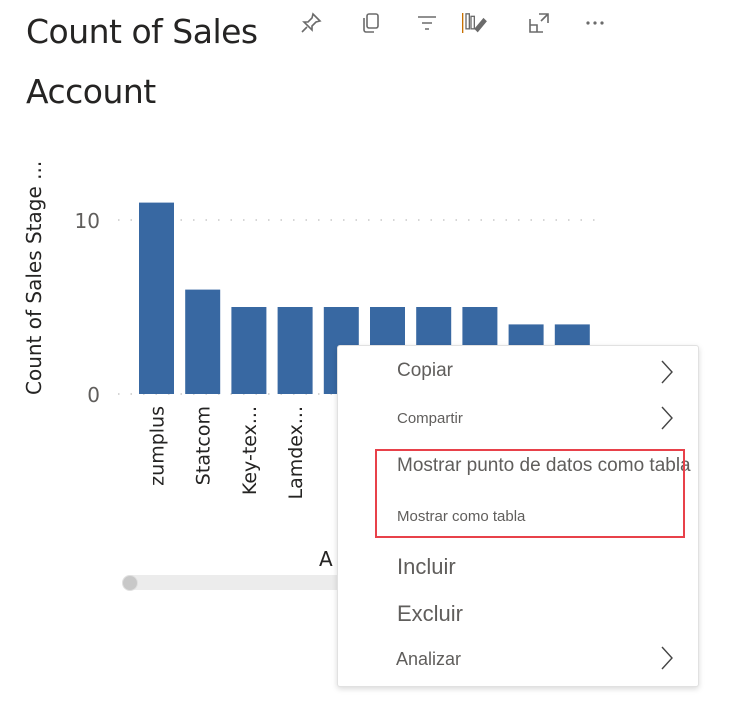  I want to click on x-axis-title: A, so click(326, 559).